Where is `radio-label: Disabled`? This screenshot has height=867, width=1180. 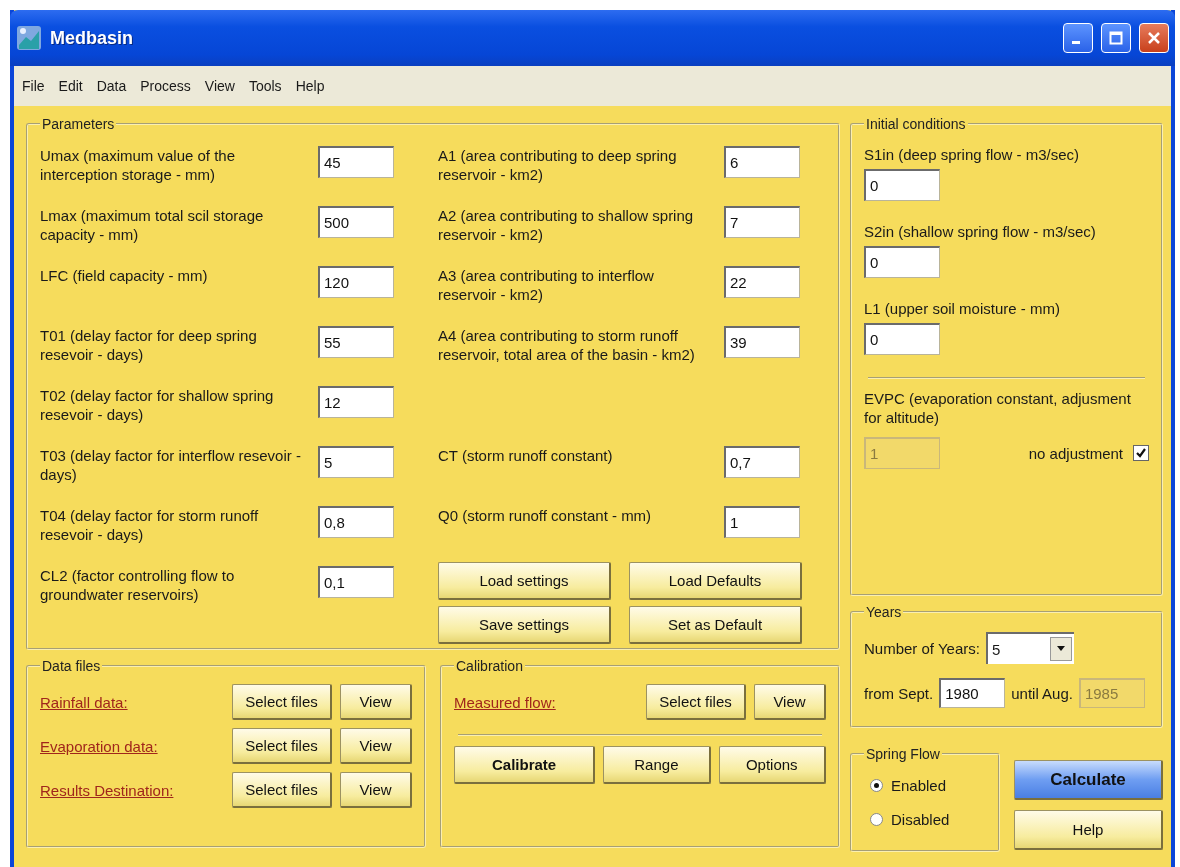 radio-label: Disabled is located at coordinates (920, 819).